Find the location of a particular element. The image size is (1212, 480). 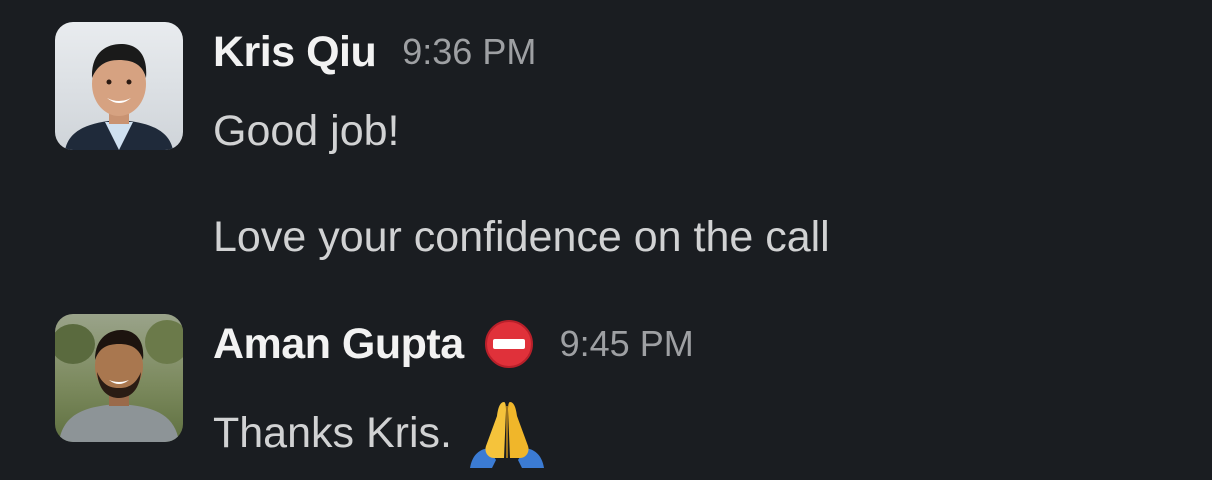

message-header: Kris Qiu 9:36 PM is located at coordinates (374, 52).